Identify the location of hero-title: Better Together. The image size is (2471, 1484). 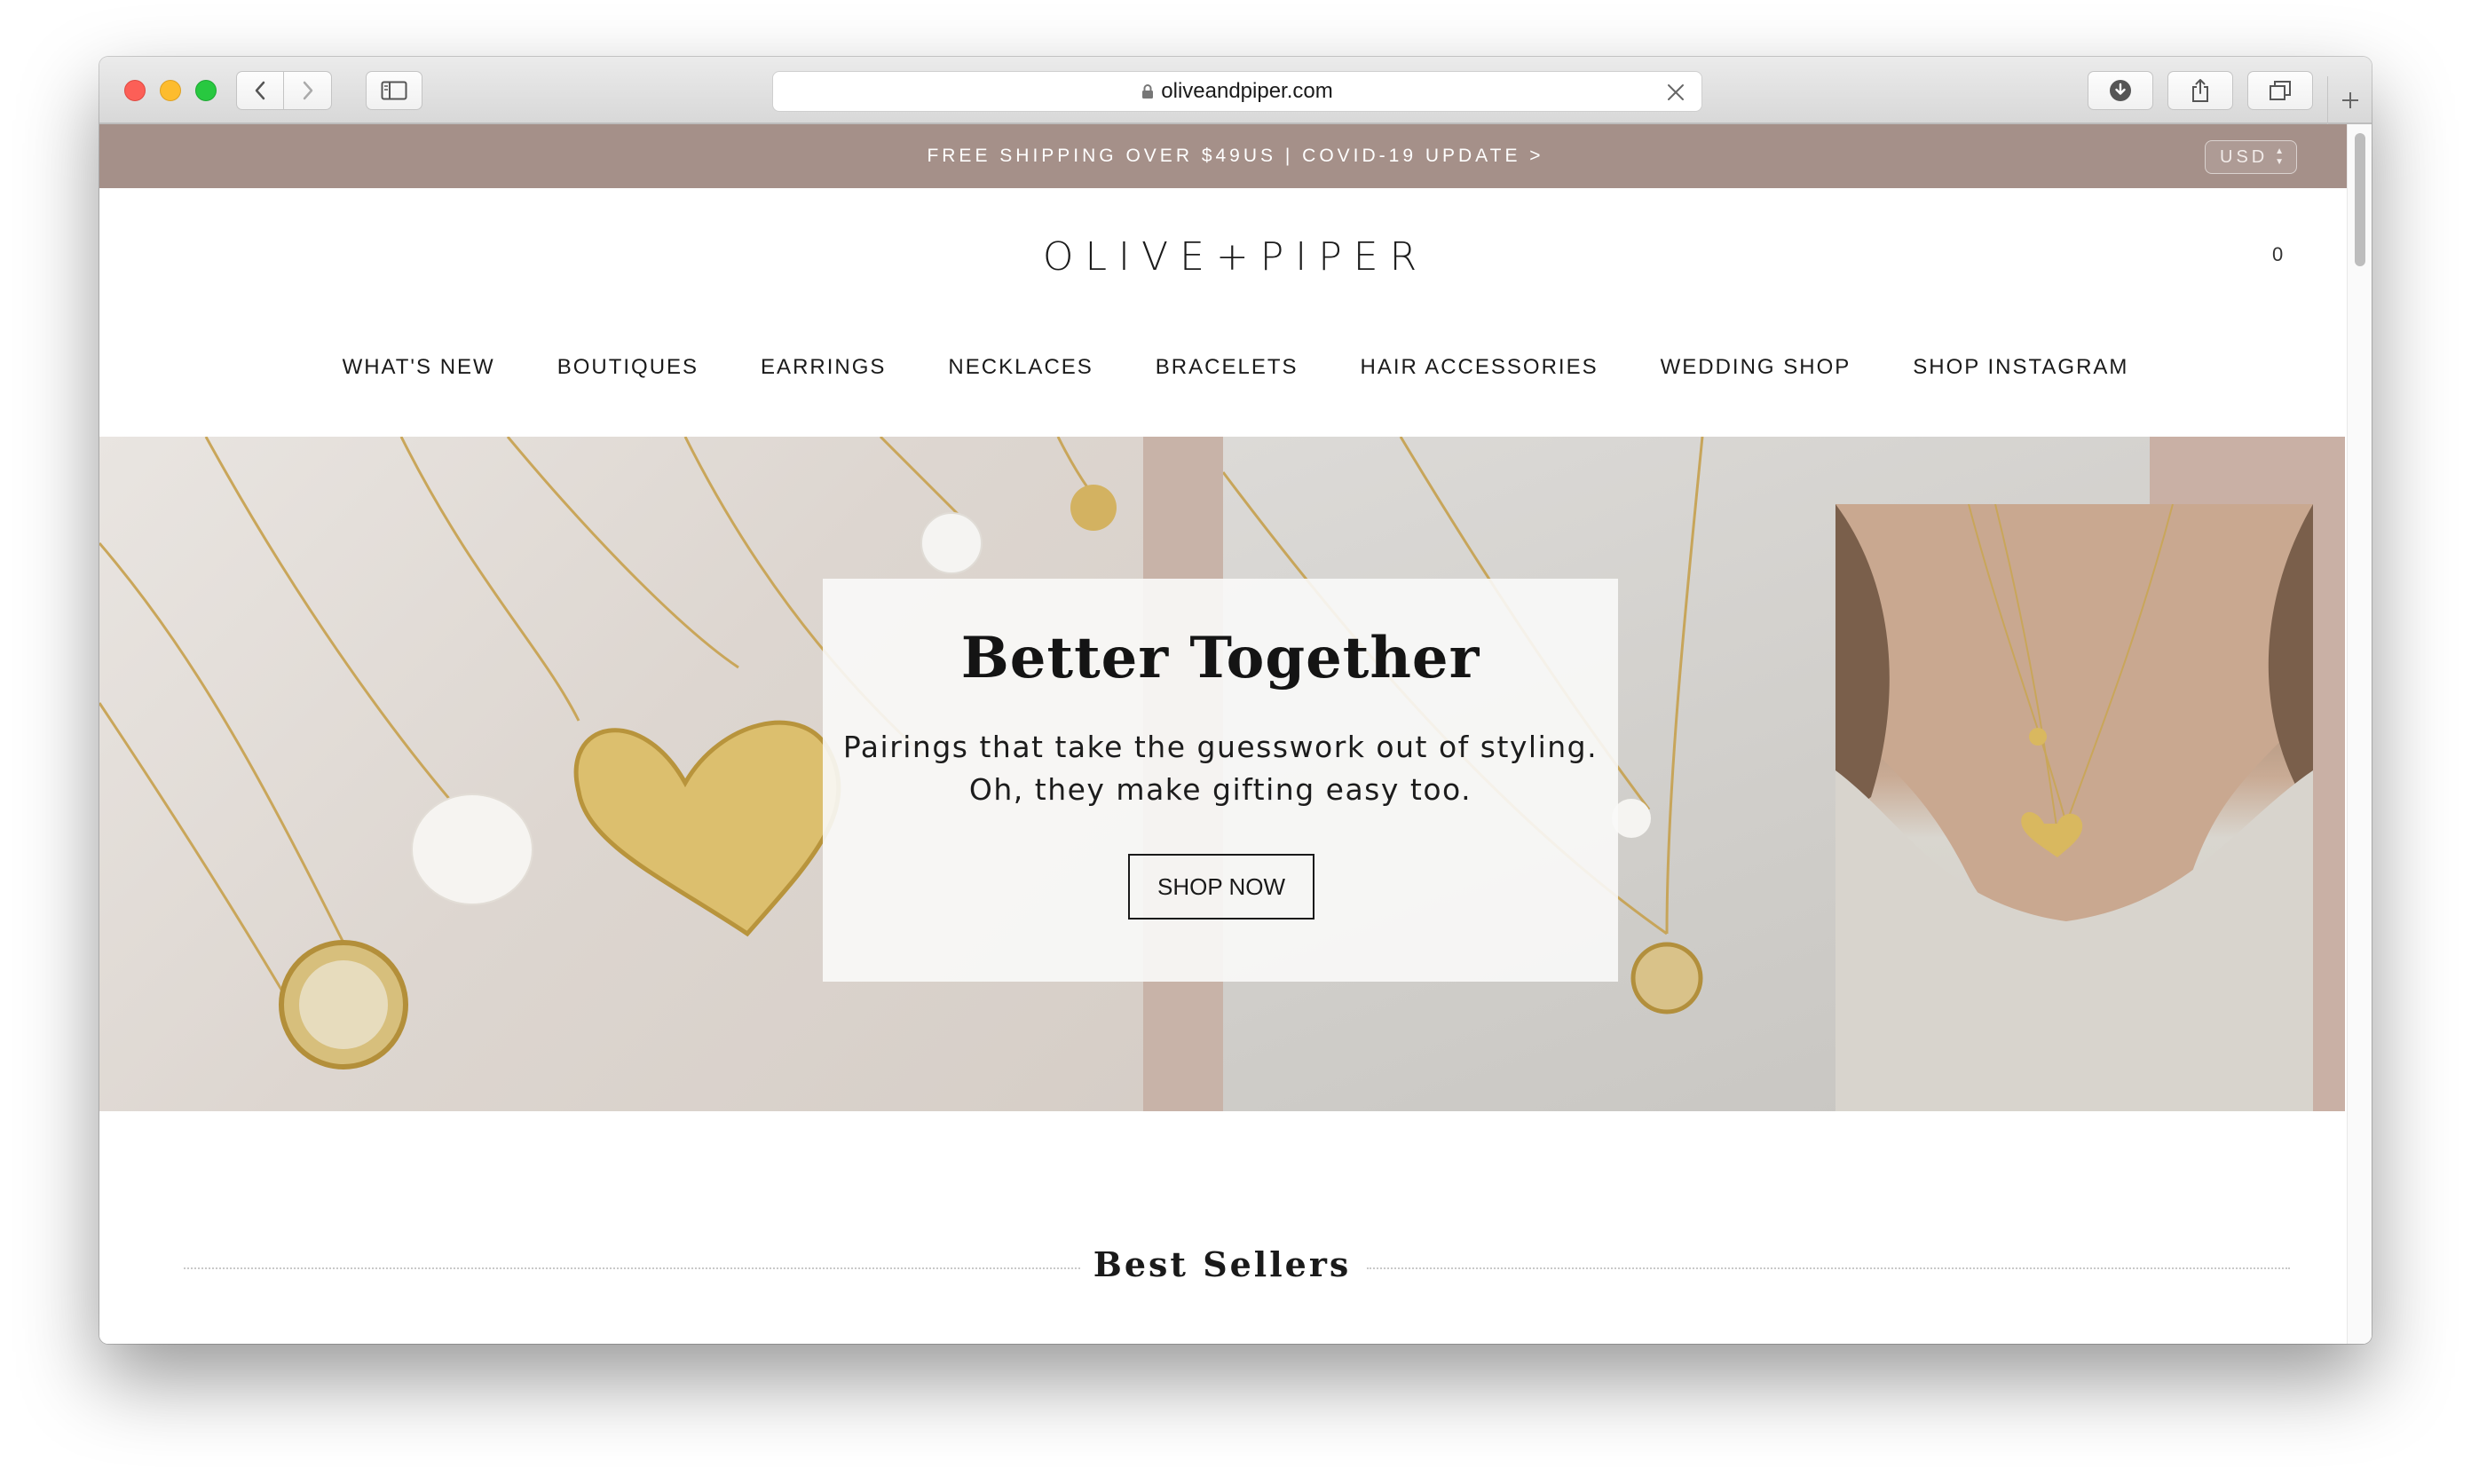
(1220, 658).